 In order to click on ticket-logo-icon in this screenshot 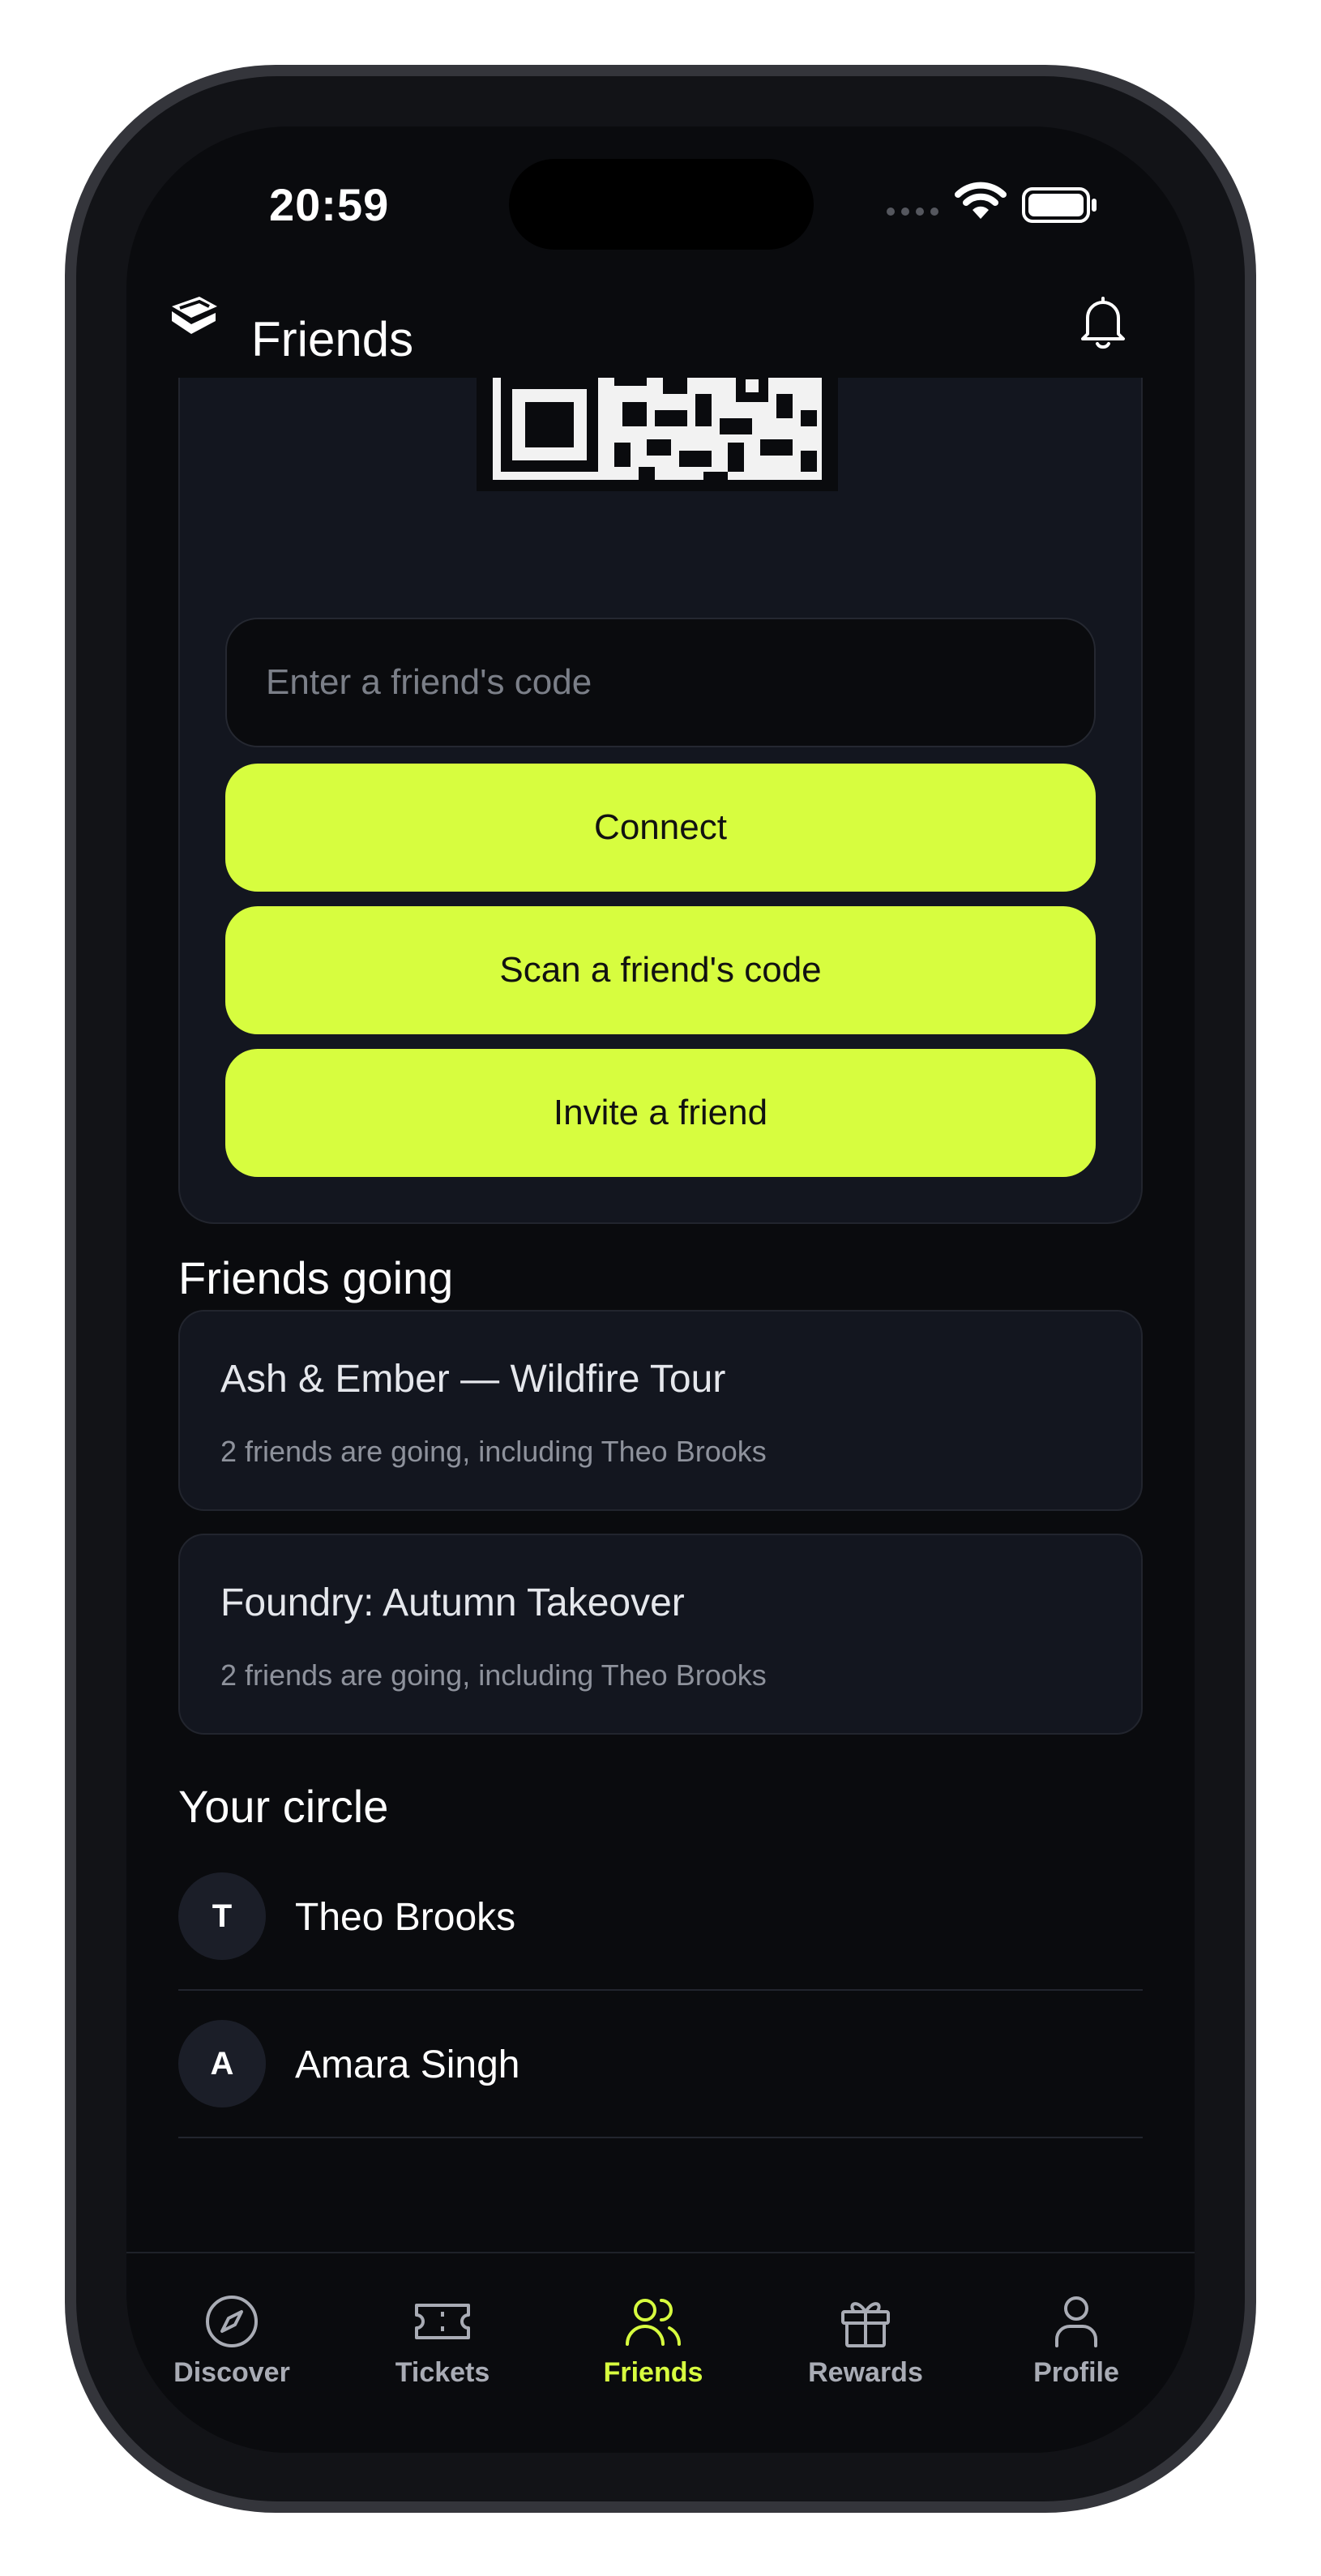, I will do `click(194, 315)`.